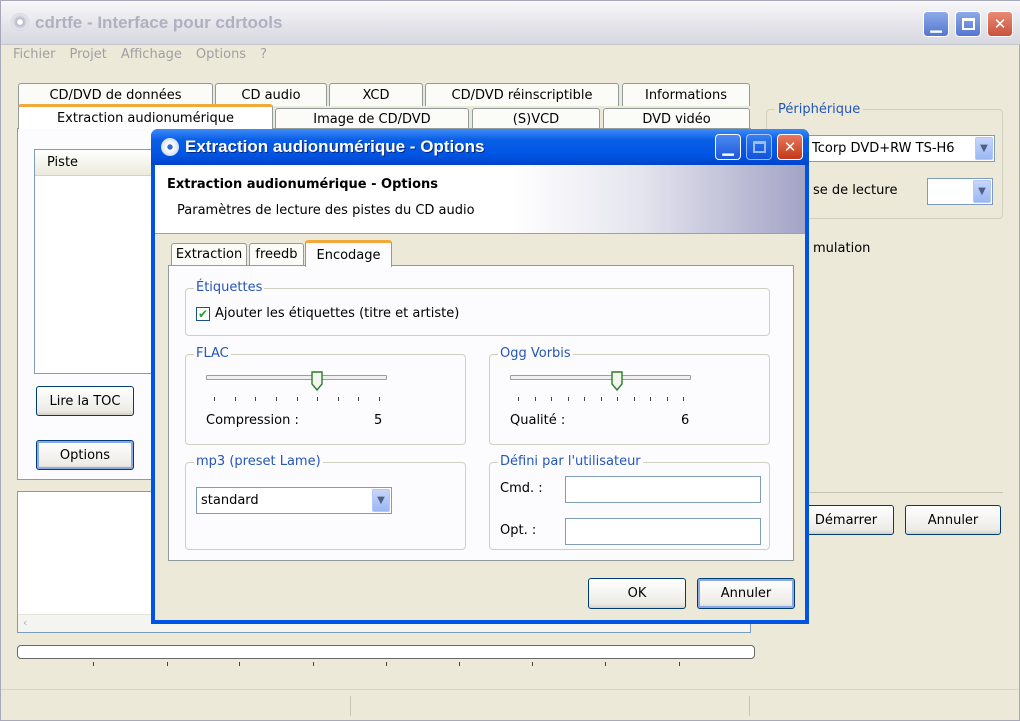  What do you see at coordinates (663, 531) in the screenshot?
I see `opt-input` at bounding box center [663, 531].